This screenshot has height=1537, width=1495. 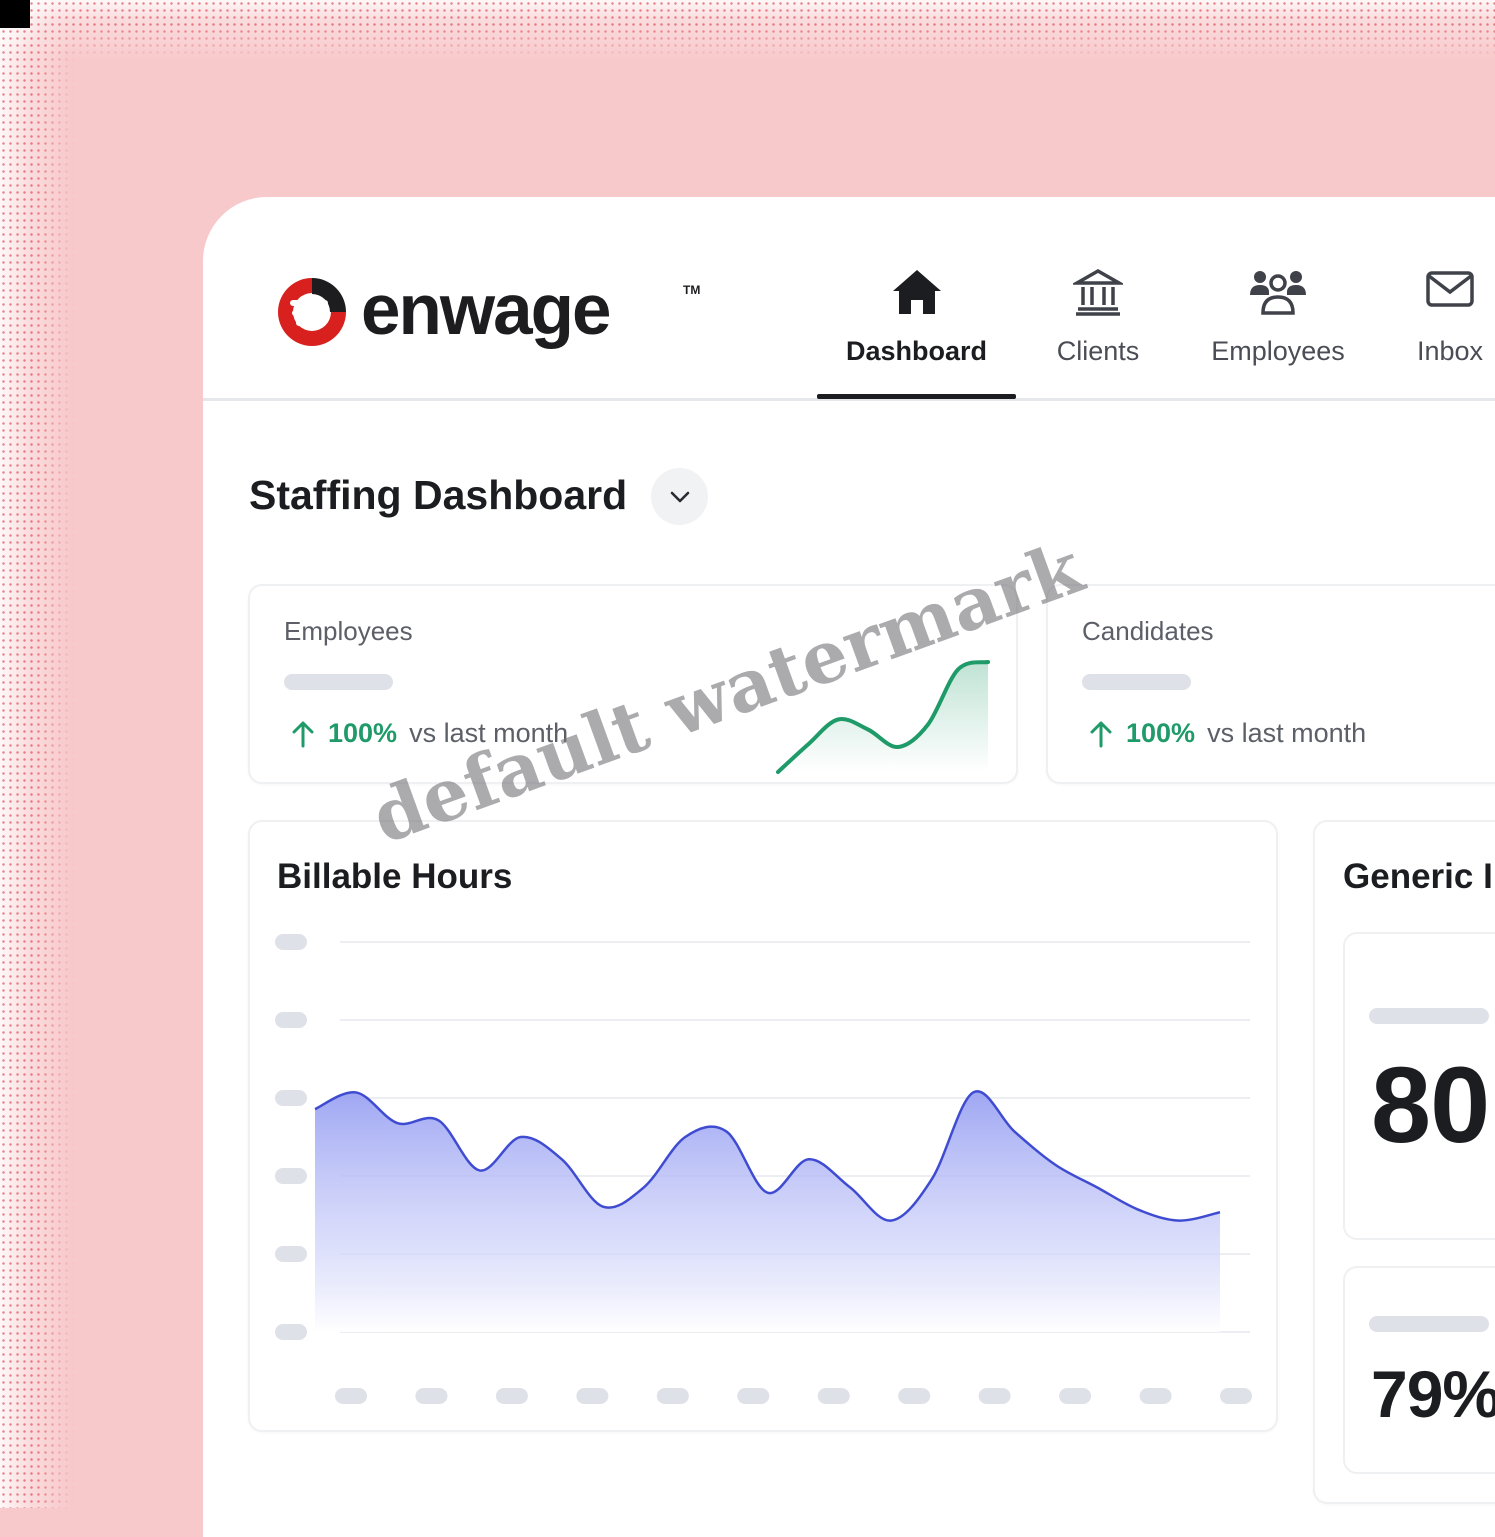 What do you see at coordinates (1098, 332) in the screenshot?
I see `nav-item-clients: Clients` at bounding box center [1098, 332].